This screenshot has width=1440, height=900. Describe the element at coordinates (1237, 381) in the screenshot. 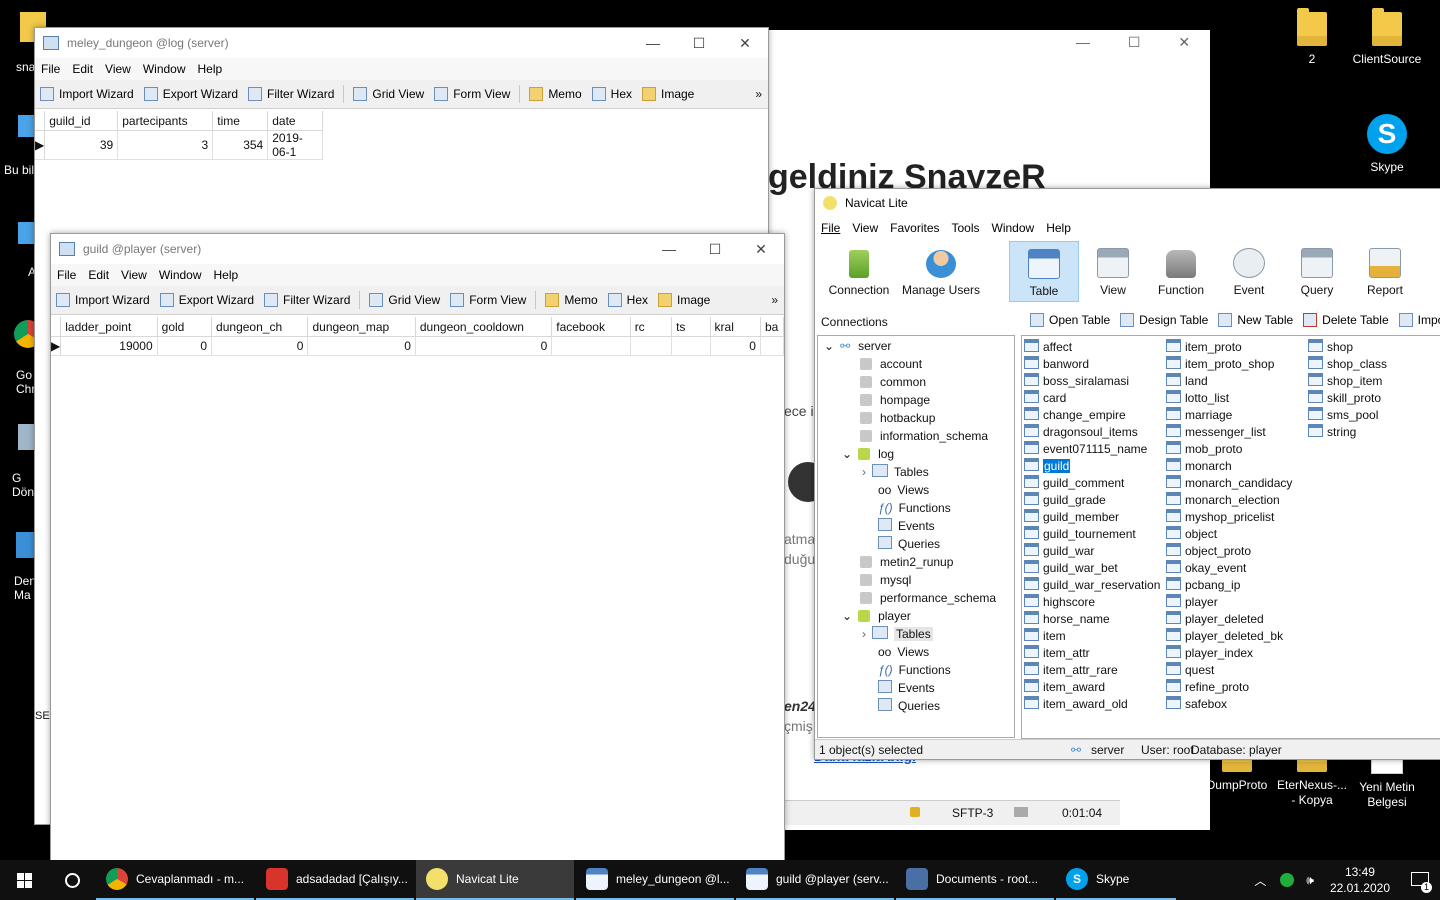

I see `table-list-item: land` at that location.